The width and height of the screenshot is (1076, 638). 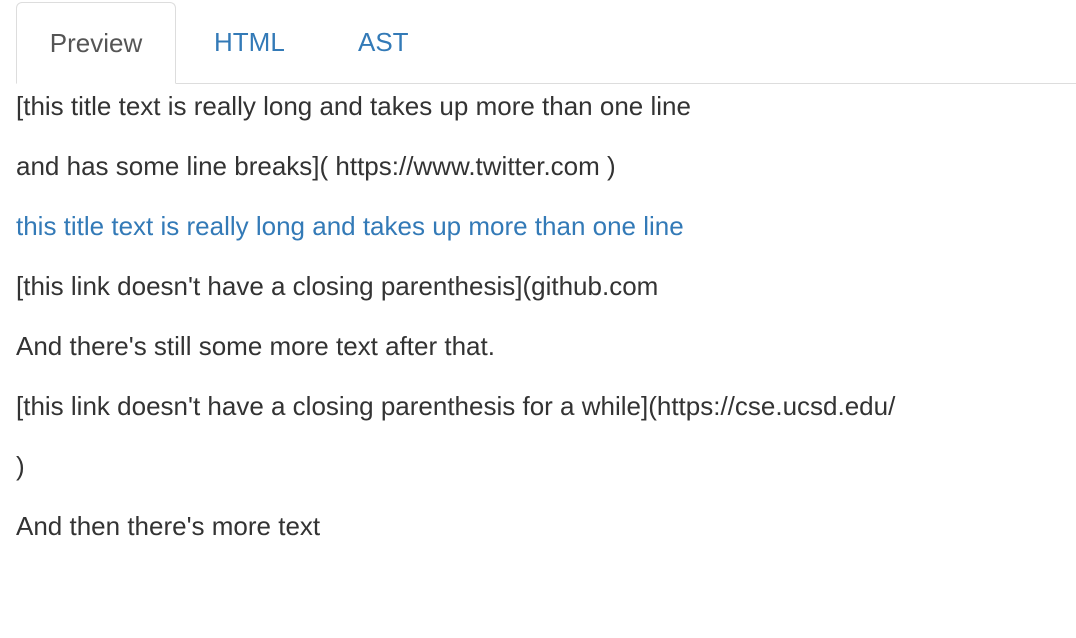 What do you see at coordinates (168, 526) in the screenshot?
I see `paragraph-line: And then there's more text` at bounding box center [168, 526].